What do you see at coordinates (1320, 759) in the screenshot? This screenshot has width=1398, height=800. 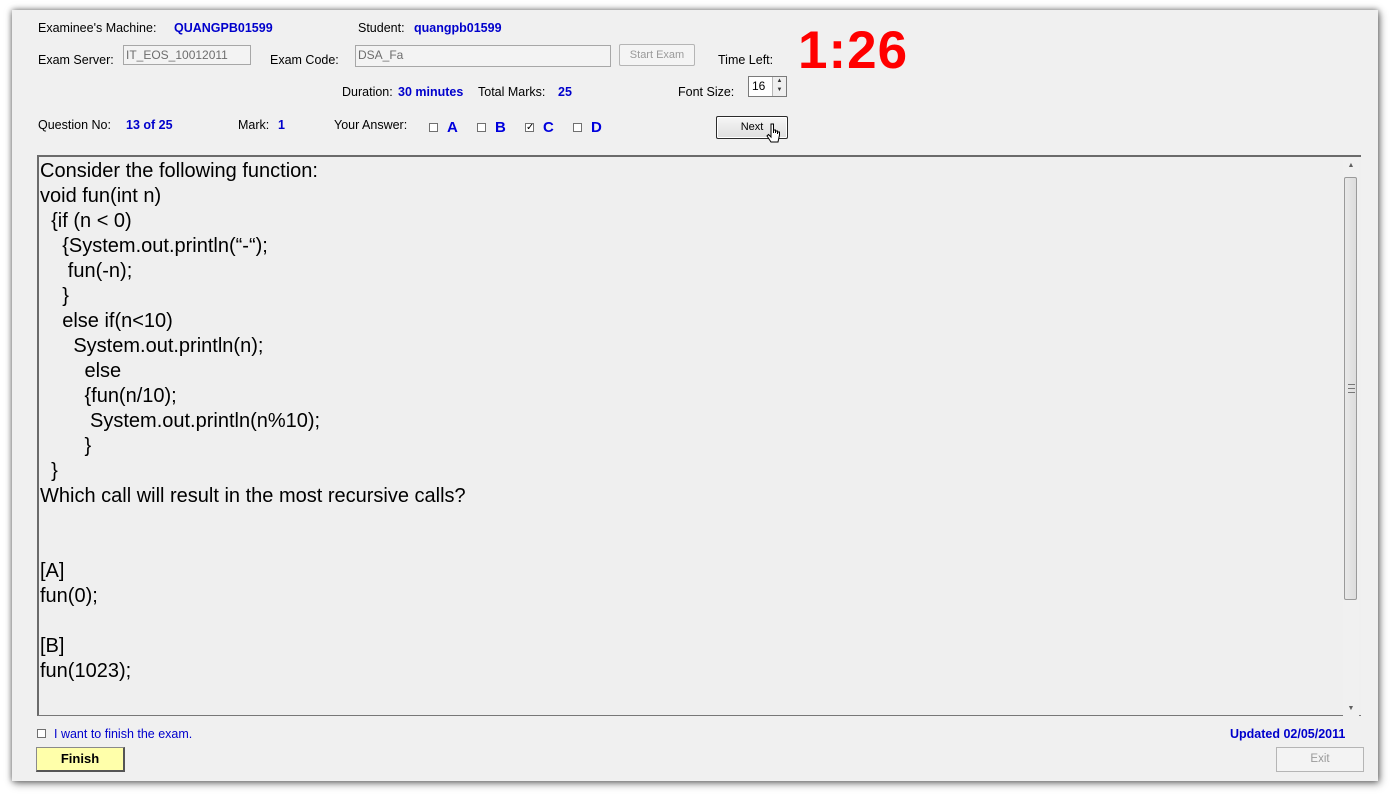 I see `exit-button: Exit` at bounding box center [1320, 759].